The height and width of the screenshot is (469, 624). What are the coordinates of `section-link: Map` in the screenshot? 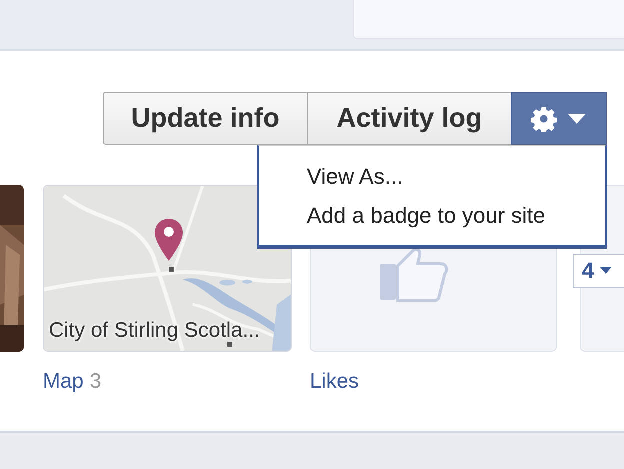 It's located at (63, 381).